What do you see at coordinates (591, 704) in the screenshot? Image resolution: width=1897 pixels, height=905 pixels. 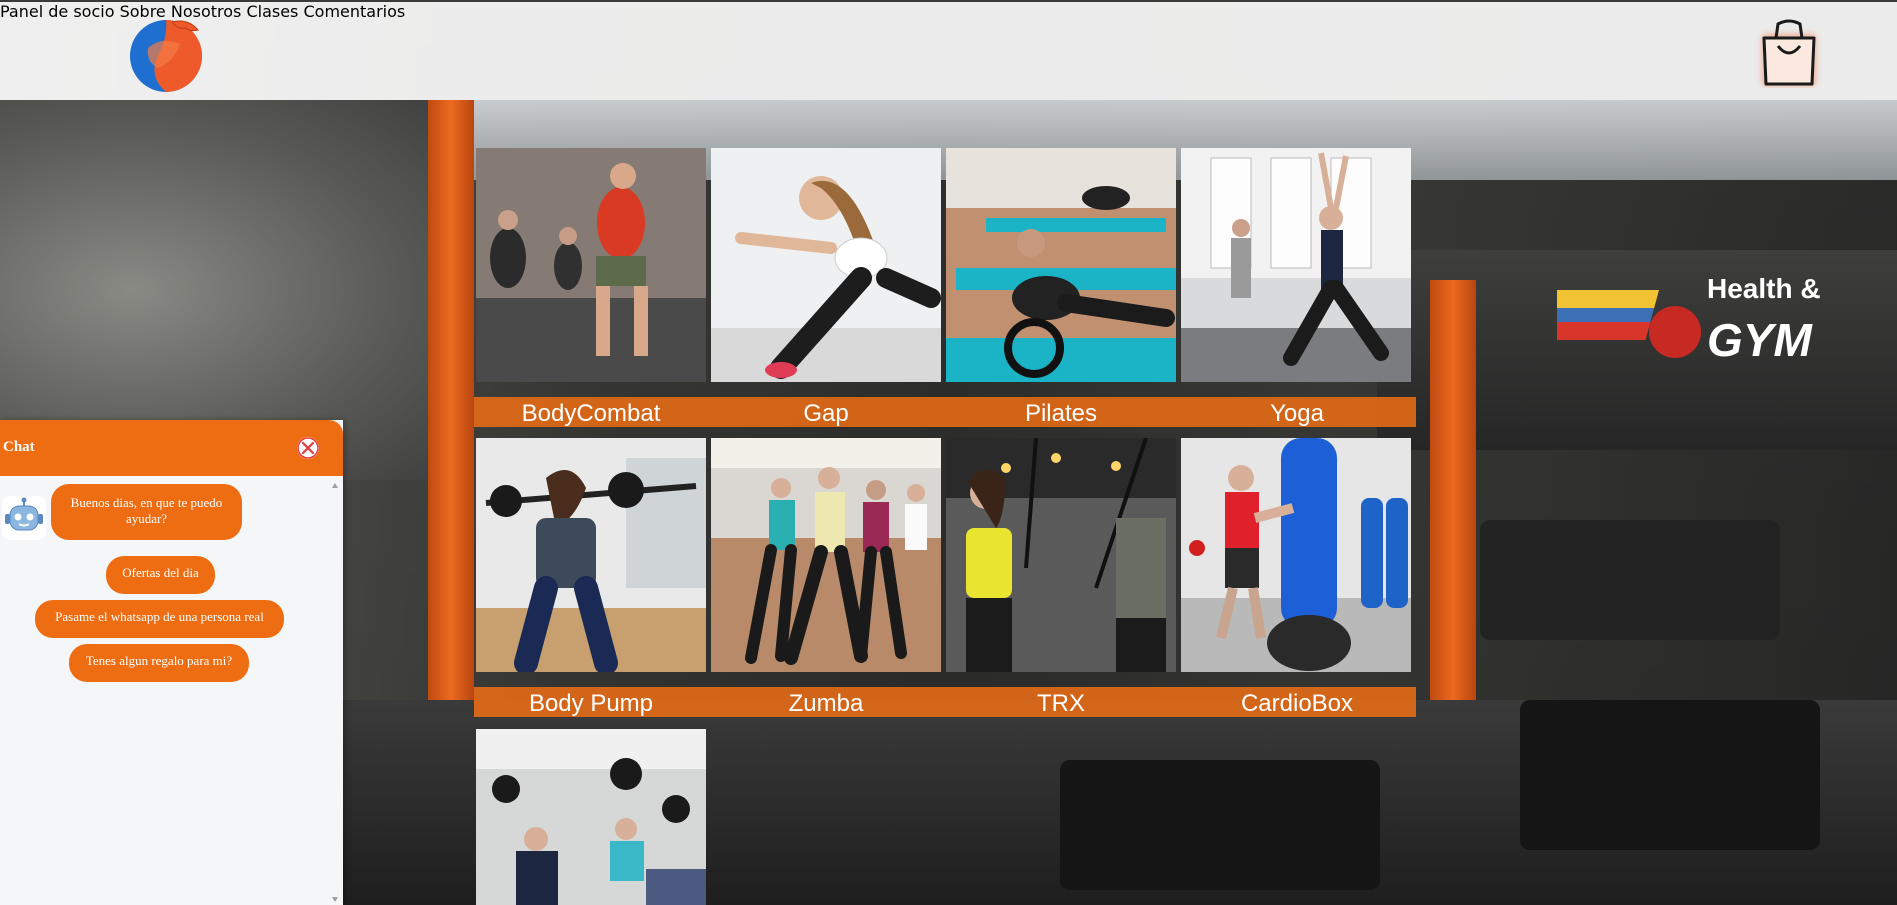 I see `class-label-body-pump: Body Pump` at bounding box center [591, 704].